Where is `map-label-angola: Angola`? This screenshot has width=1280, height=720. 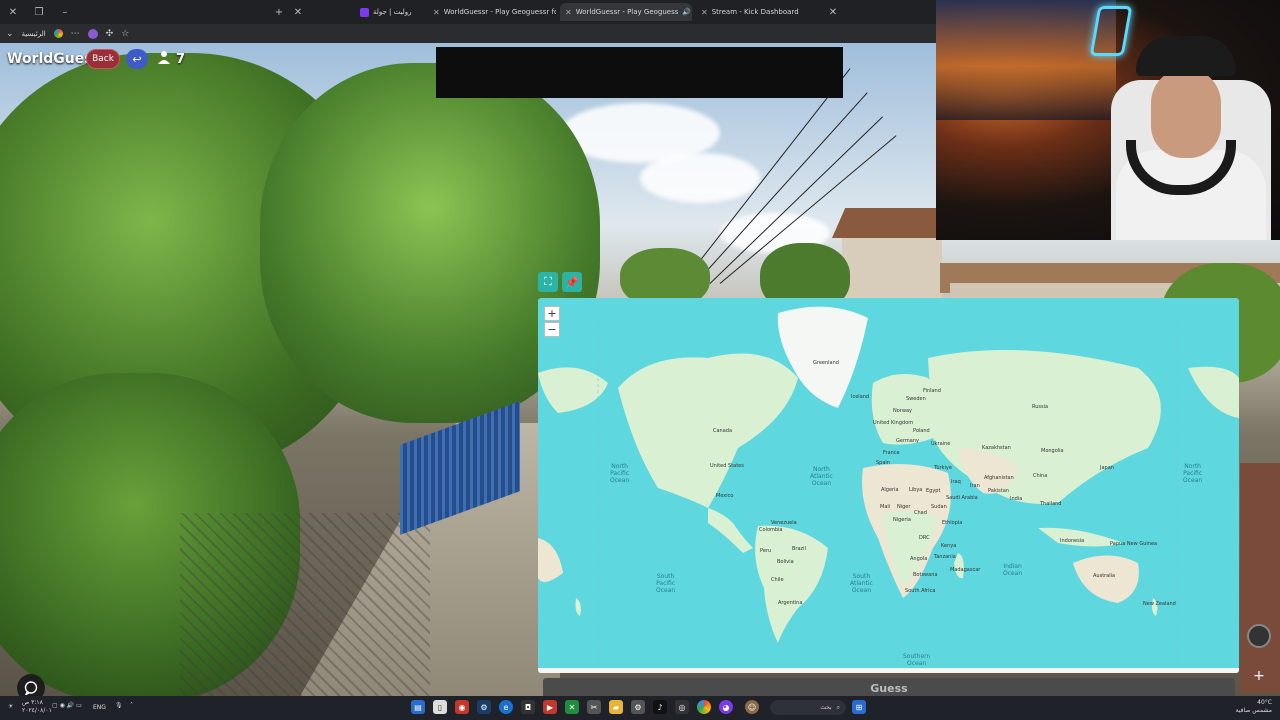
map-label-angola: Angola is located at coordinates (919, 559).